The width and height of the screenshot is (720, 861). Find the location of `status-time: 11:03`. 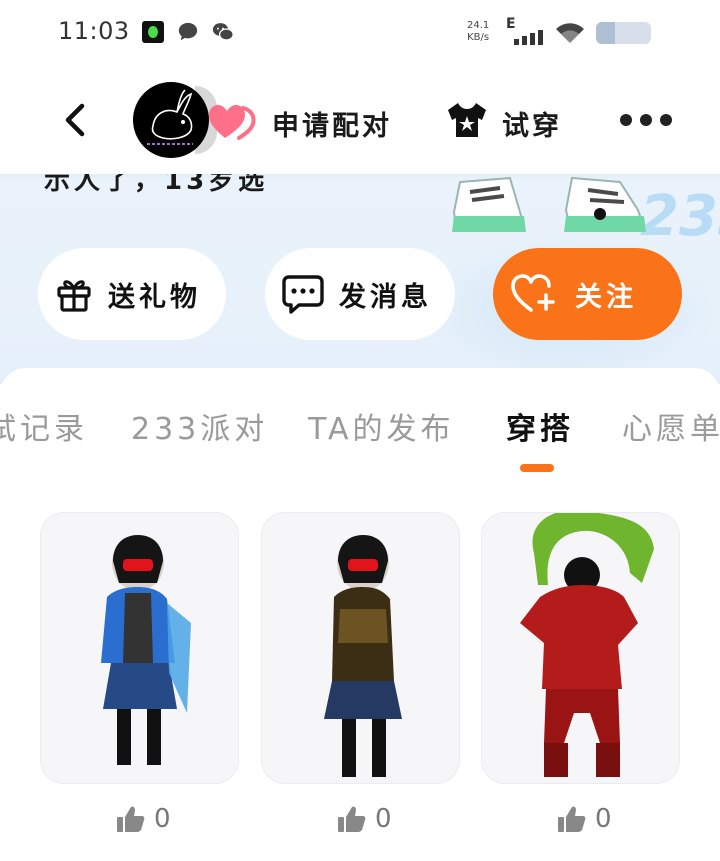

status-time: 11:03 is located at coordinates (94, 31).